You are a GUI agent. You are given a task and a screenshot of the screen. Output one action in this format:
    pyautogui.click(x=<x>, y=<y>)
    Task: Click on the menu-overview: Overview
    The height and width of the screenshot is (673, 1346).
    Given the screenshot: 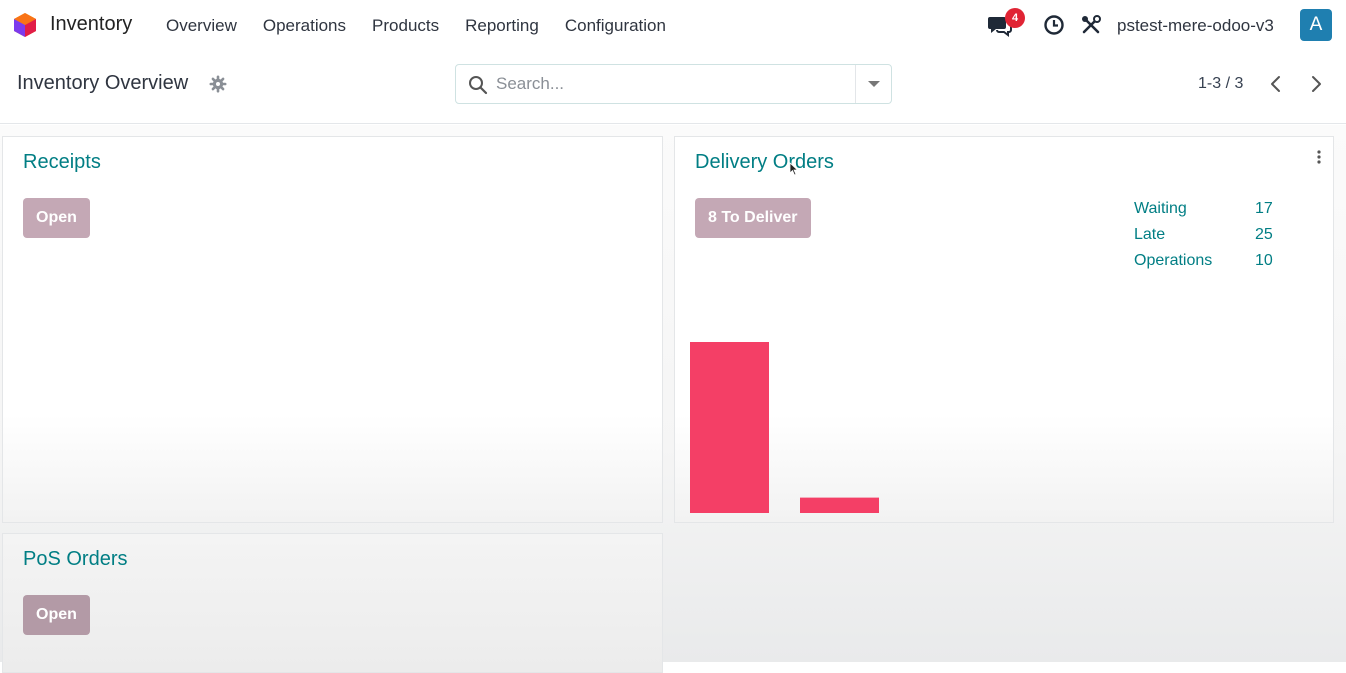 What is the action you would take?
    pyautogui.click(x=201, y=26)
    